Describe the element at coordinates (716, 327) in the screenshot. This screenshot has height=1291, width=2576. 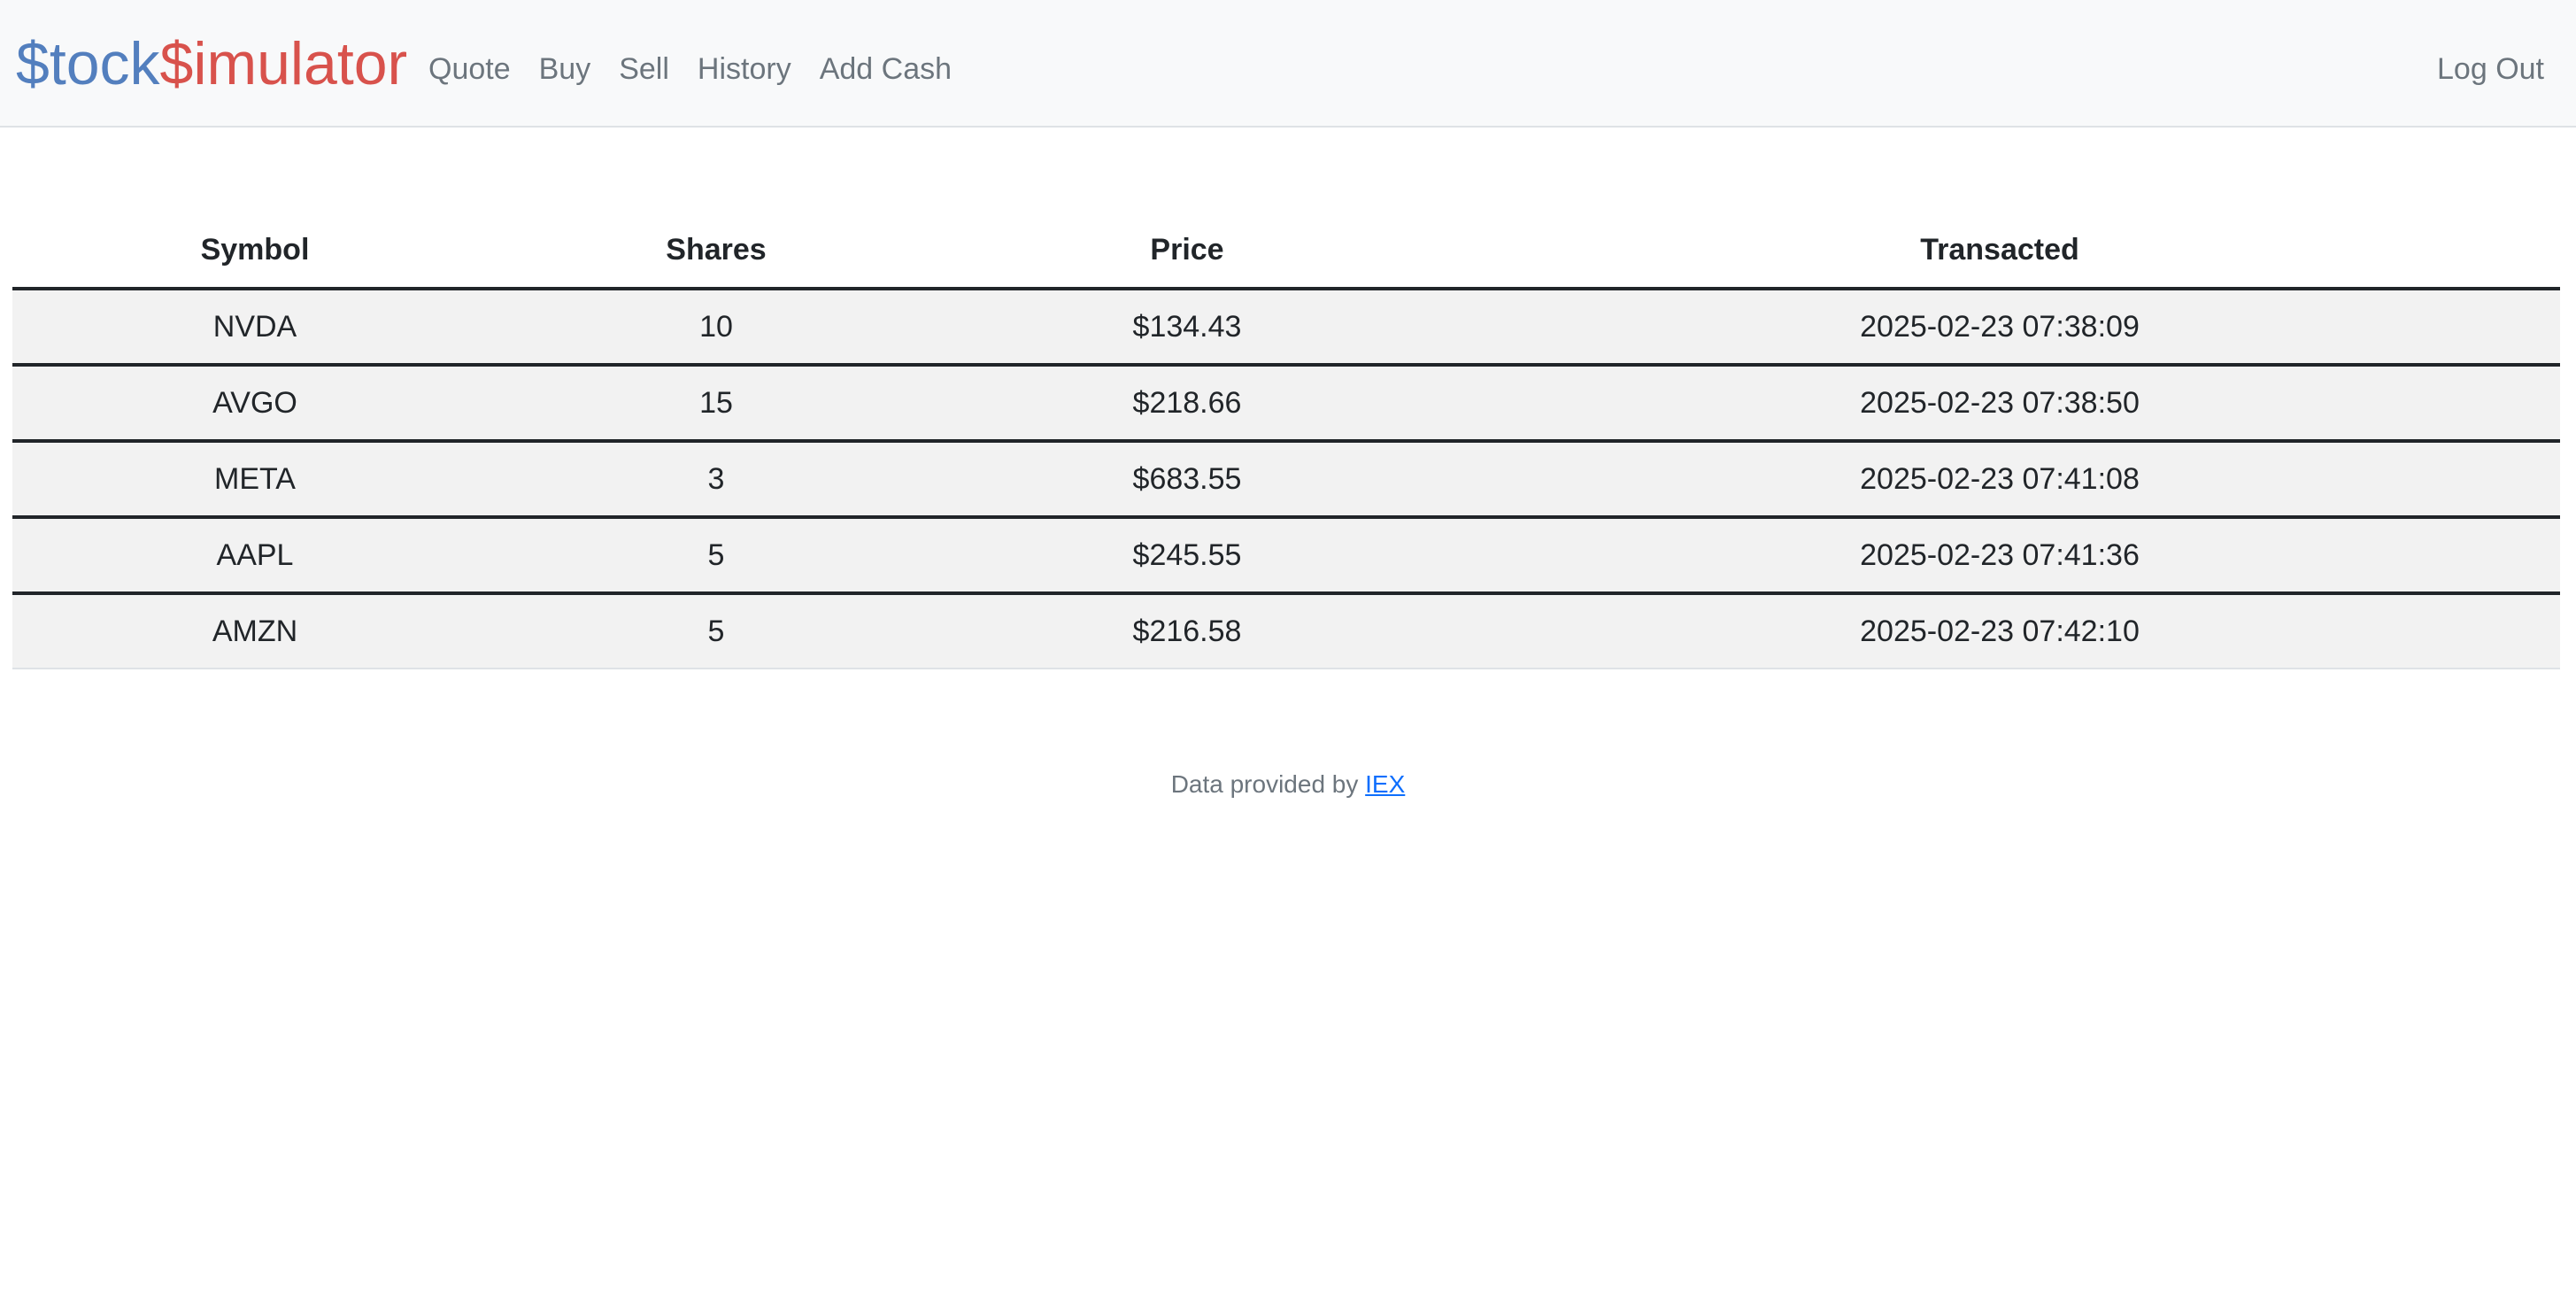
I see `cell-shares: 10` at that location.